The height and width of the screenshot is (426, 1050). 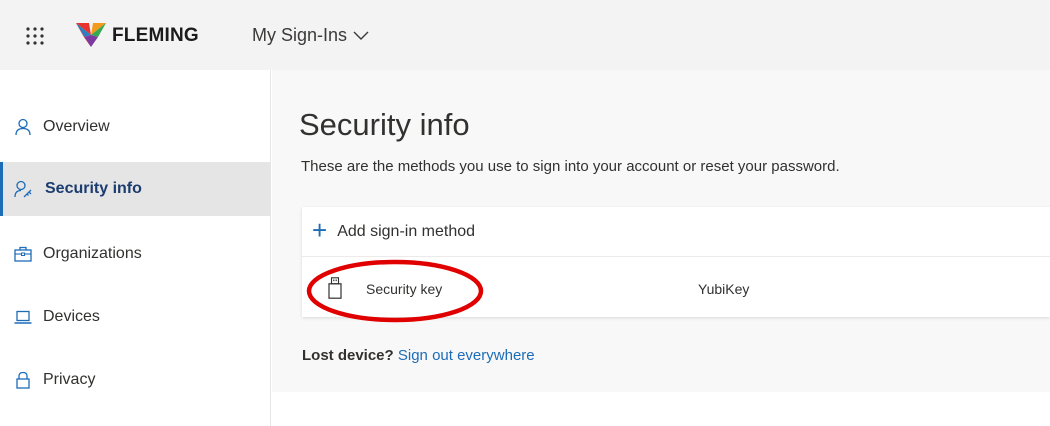 I want to click on plus-icon: +, so click(x=320, y=229).